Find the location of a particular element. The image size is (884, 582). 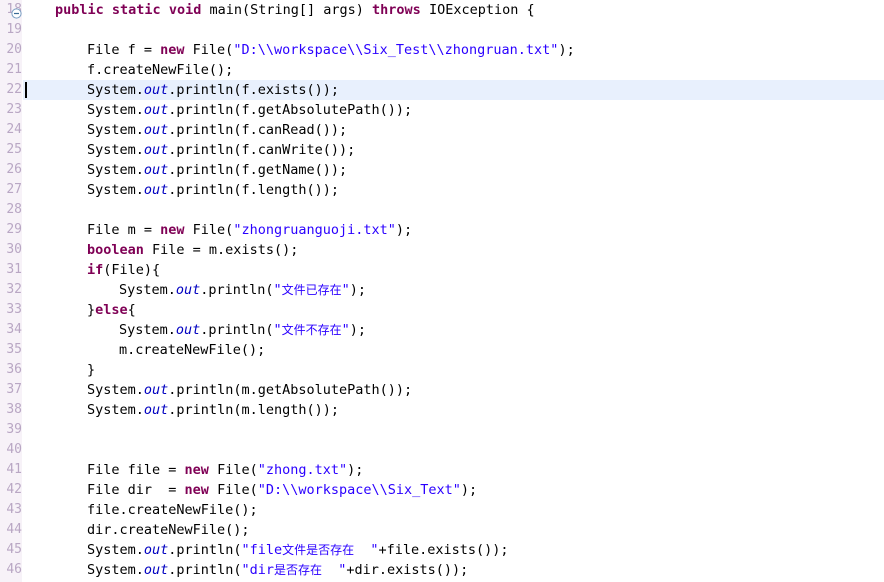

line-number: 32 is located at coordinates (14, 289).